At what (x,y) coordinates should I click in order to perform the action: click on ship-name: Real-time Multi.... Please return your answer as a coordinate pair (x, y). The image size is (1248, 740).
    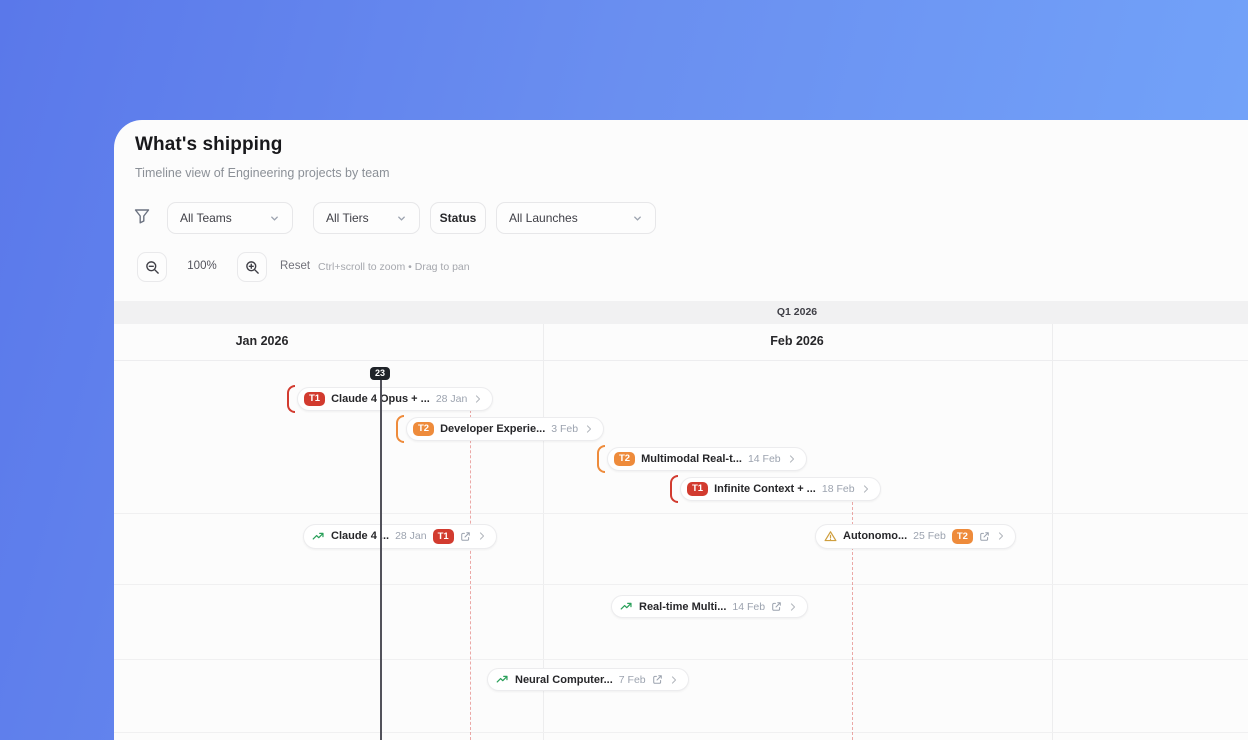
    Looking at the image, I should click on (683, 606).